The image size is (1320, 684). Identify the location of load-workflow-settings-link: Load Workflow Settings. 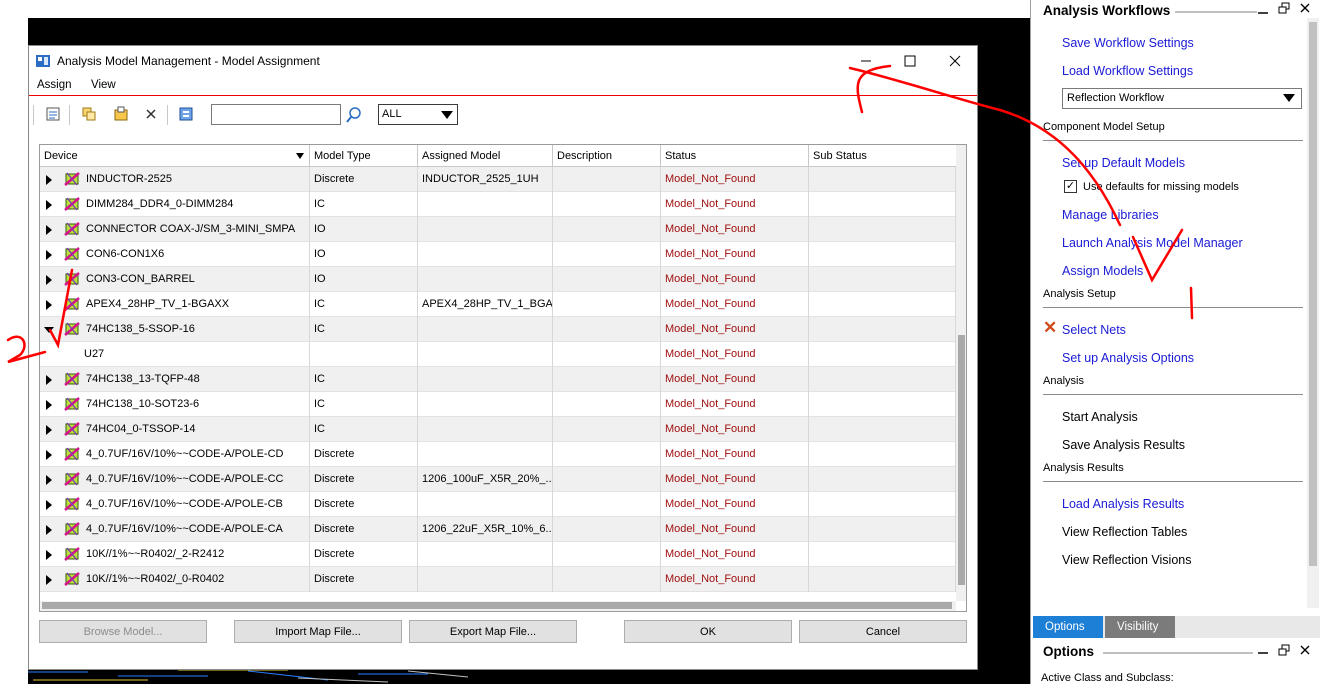
(1127, 71).